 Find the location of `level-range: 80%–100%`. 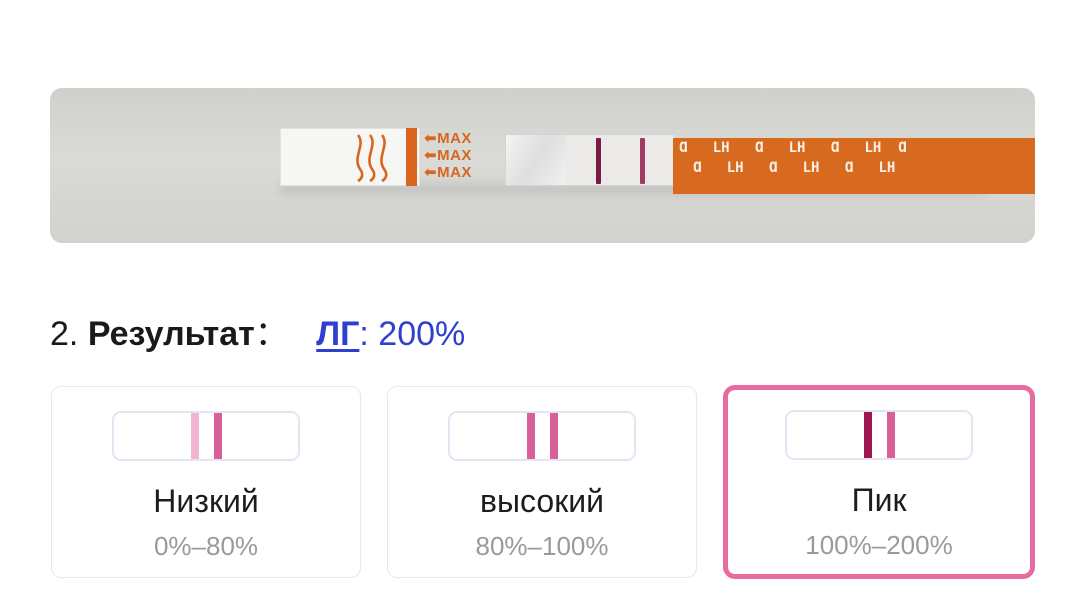

level-range: 80%–100% is located at coordinates (542, 546).